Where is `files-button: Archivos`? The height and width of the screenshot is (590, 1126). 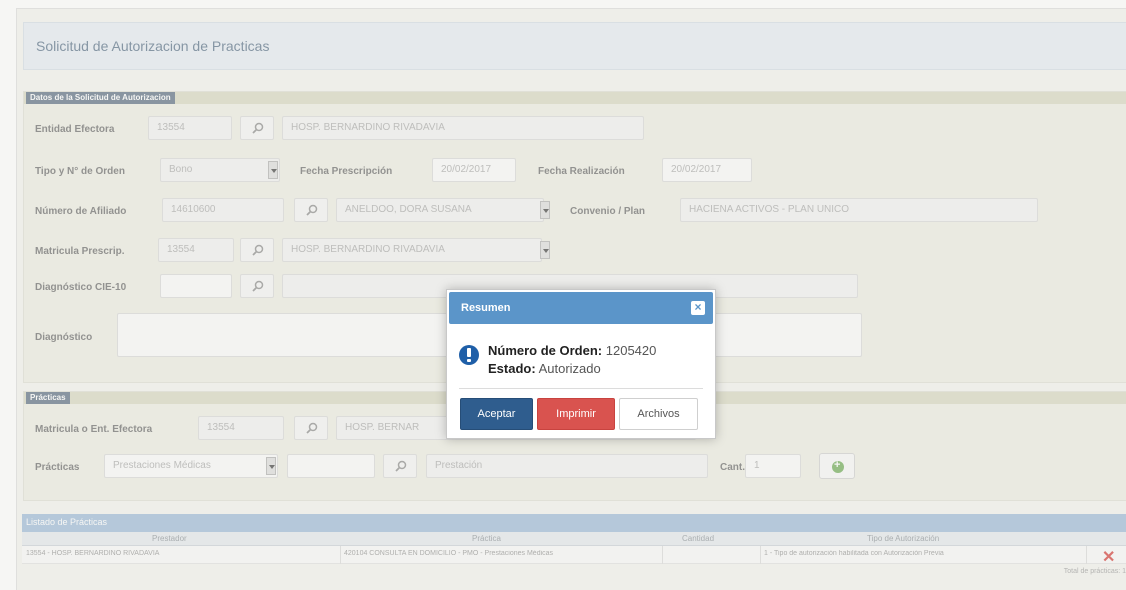
files-button: Archivos is located at coordinates (658, 414).